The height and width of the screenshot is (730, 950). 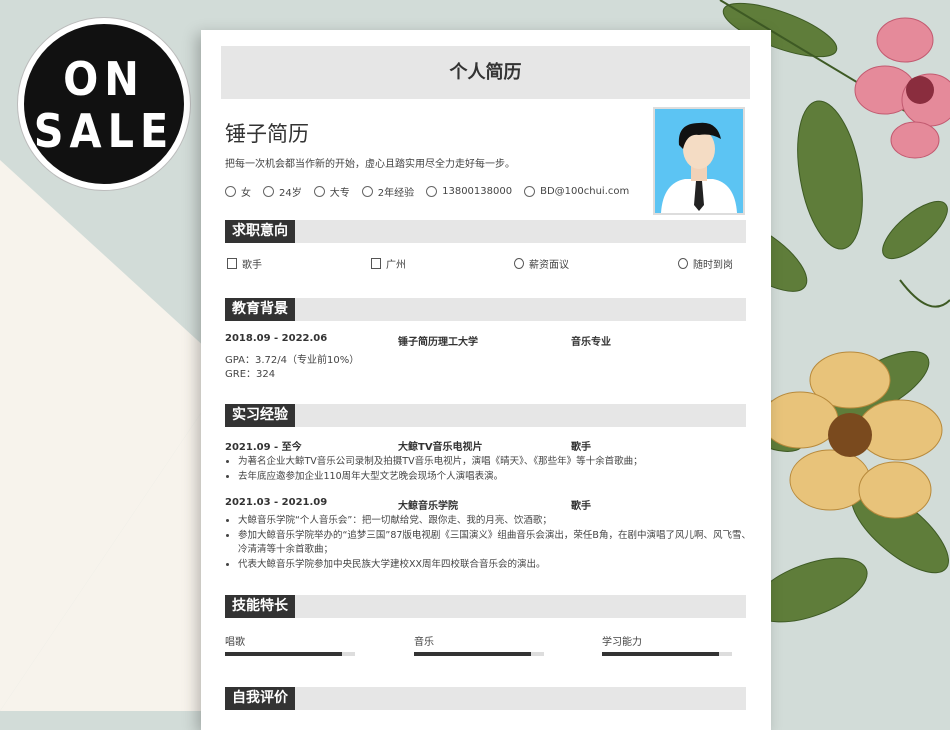 What do you see at coordinates (396, 193) in the screenshot?
I see `info-experience: 2年经验` at bounding box center [396, 193].